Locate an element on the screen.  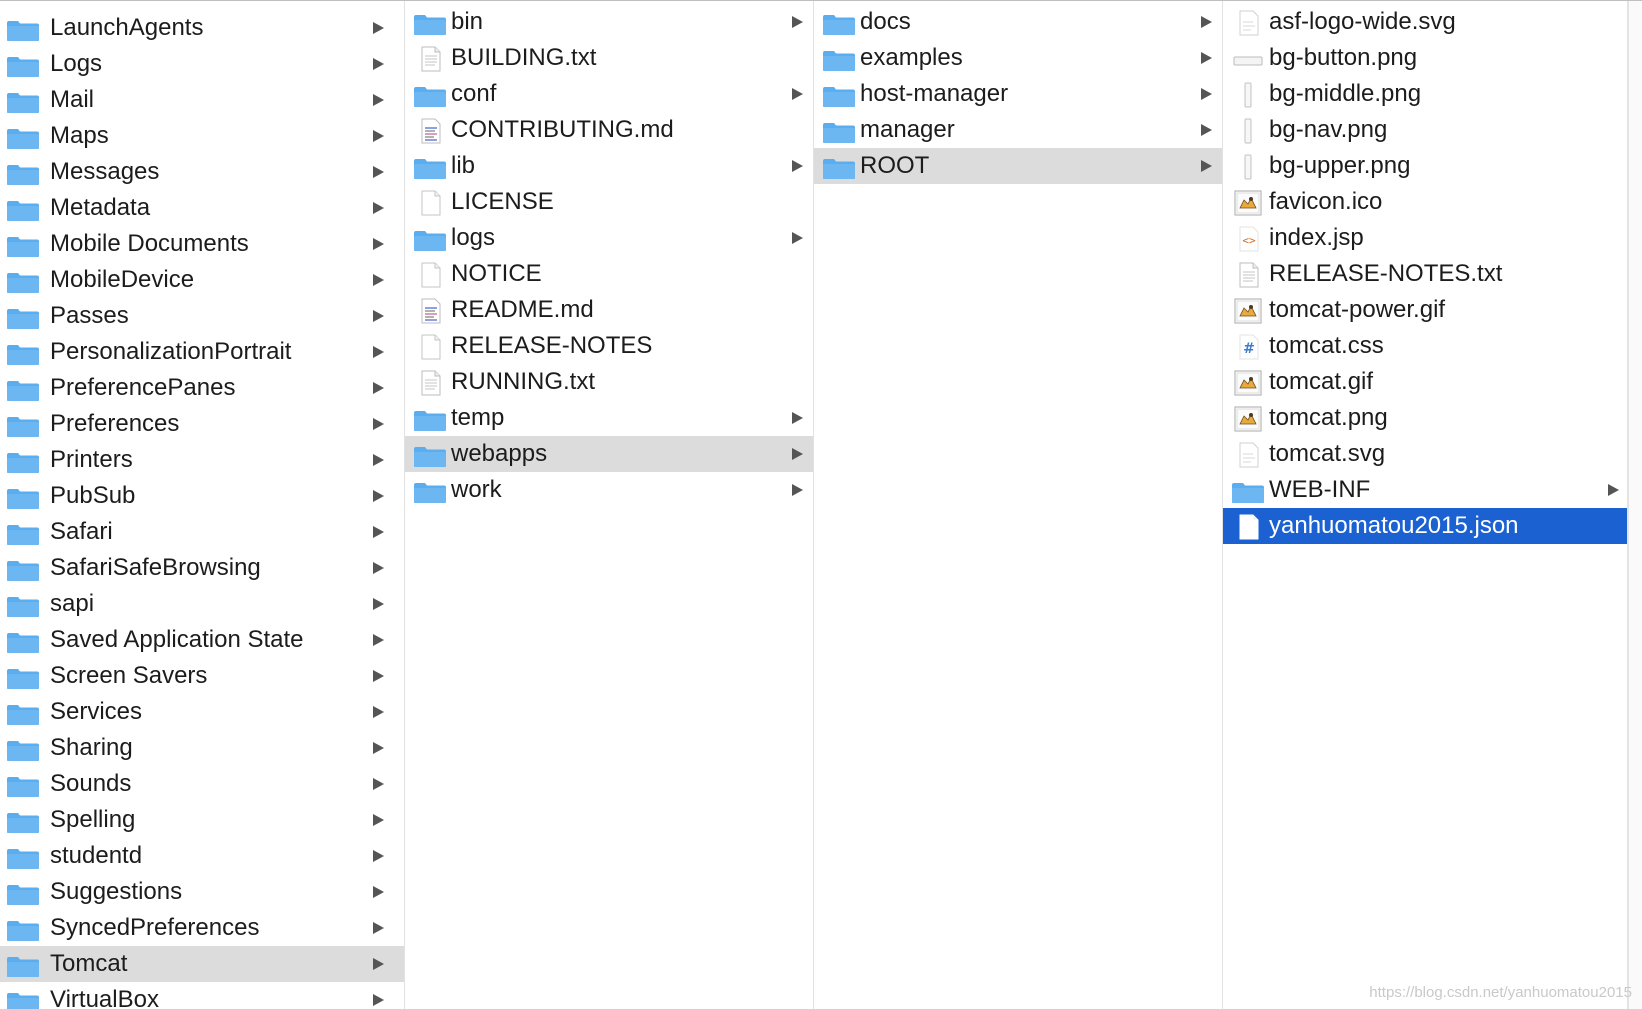
folder-item: PersonalizationPortrait is located at coordinates (202, 352).